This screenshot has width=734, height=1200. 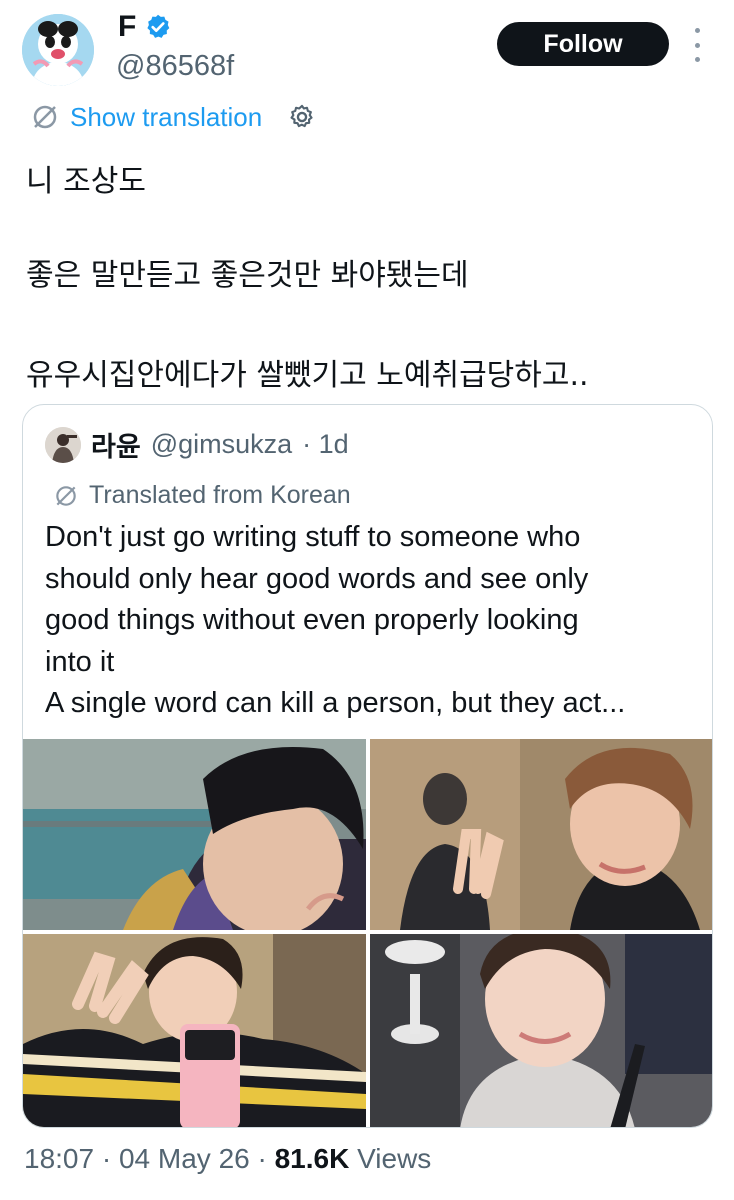 I want to click on quoted-author-avatar, so click(x=63, y=444).